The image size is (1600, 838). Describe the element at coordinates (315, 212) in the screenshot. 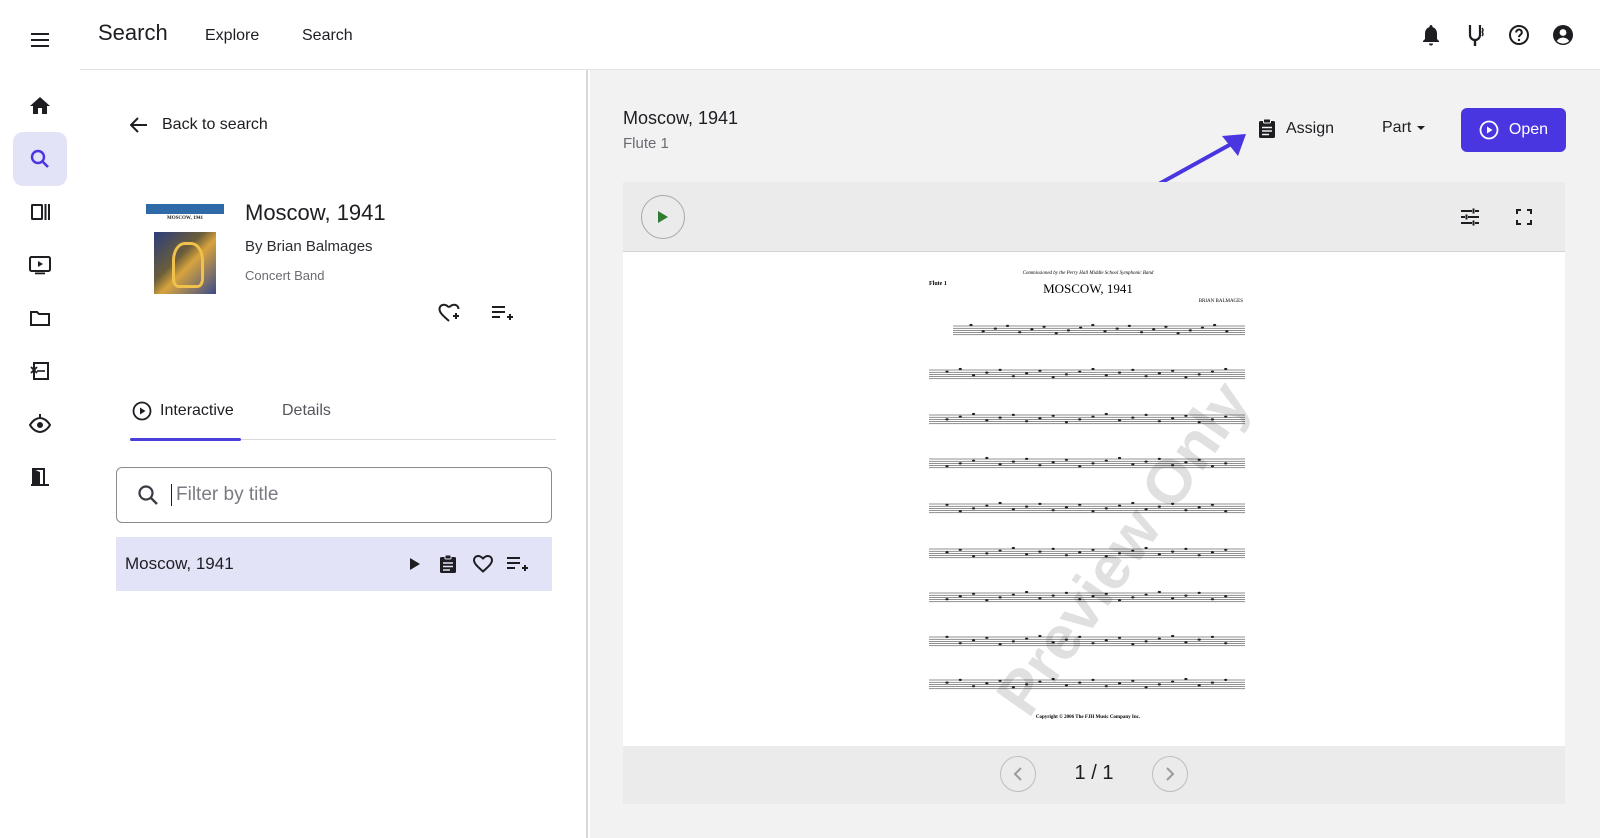

I see `work-title: Moscow, 1941` at that location.